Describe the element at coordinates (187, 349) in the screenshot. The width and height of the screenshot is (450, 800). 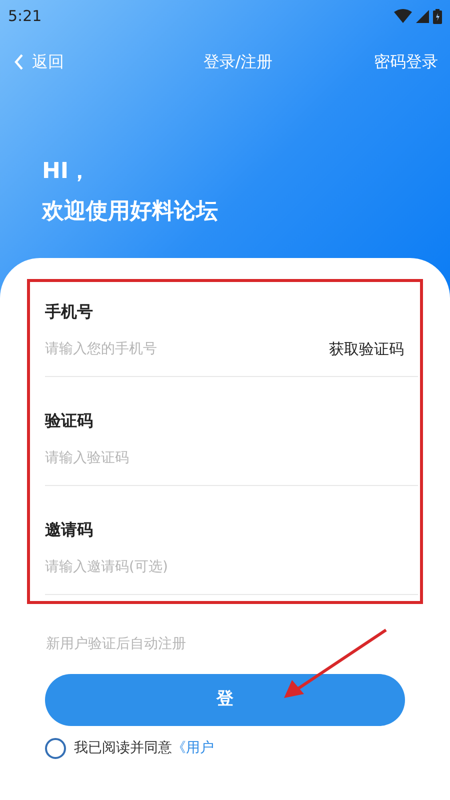
I see `input-field: 请输入您的手机号` at that location.